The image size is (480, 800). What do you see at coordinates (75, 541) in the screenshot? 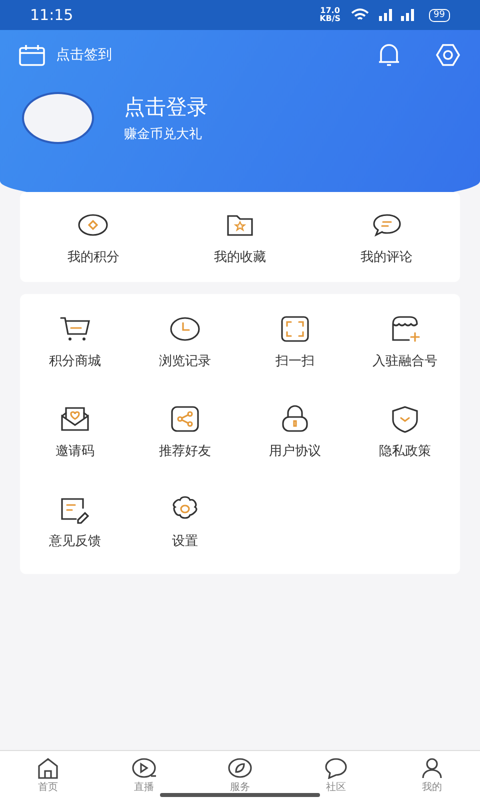
I see `service-item: 意见反馈` at bounding box center [75, 541].